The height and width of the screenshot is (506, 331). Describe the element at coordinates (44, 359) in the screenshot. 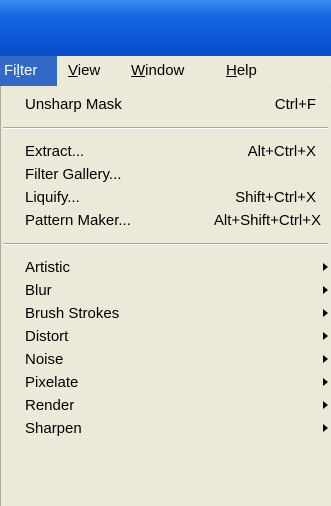

I see `menu-item-label: Noise` at that location.